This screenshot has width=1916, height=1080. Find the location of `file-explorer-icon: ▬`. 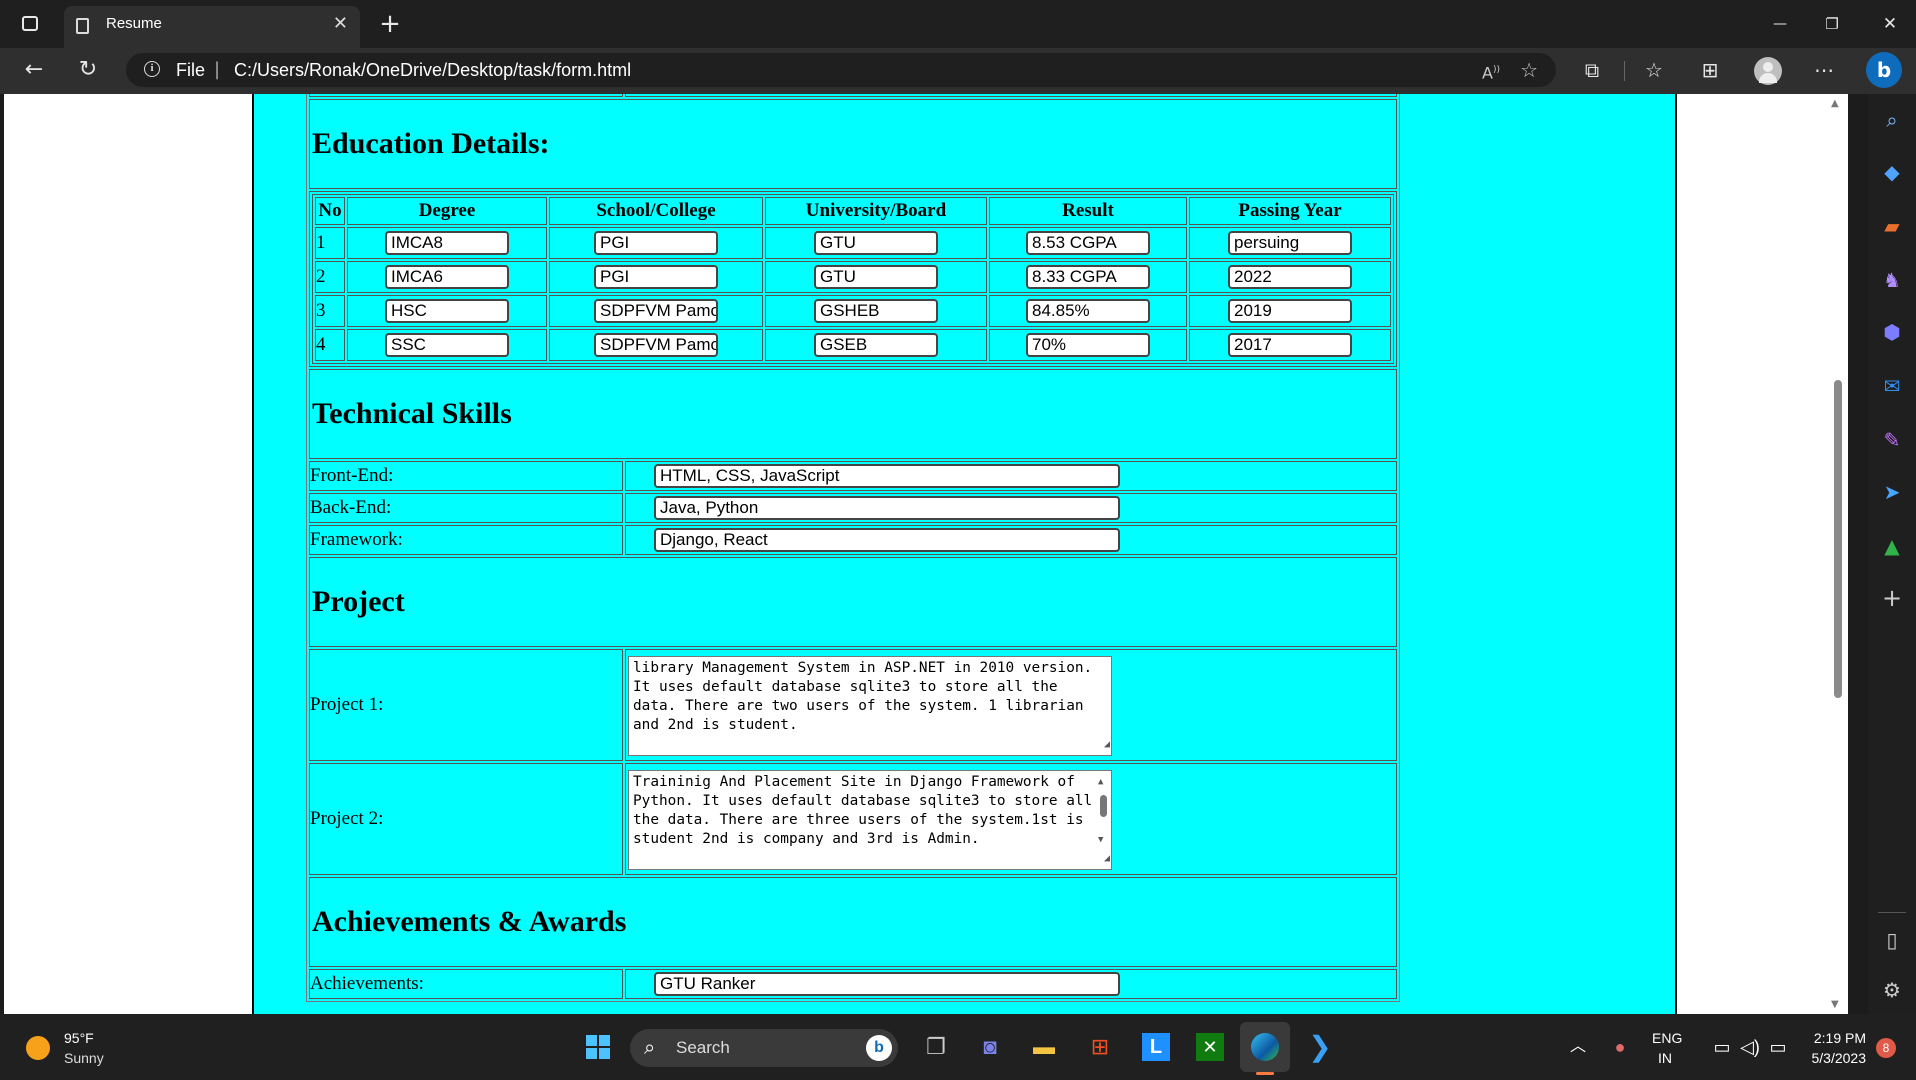

file-explorer-icon: ▬ is located at coordinates (1044, 1047).